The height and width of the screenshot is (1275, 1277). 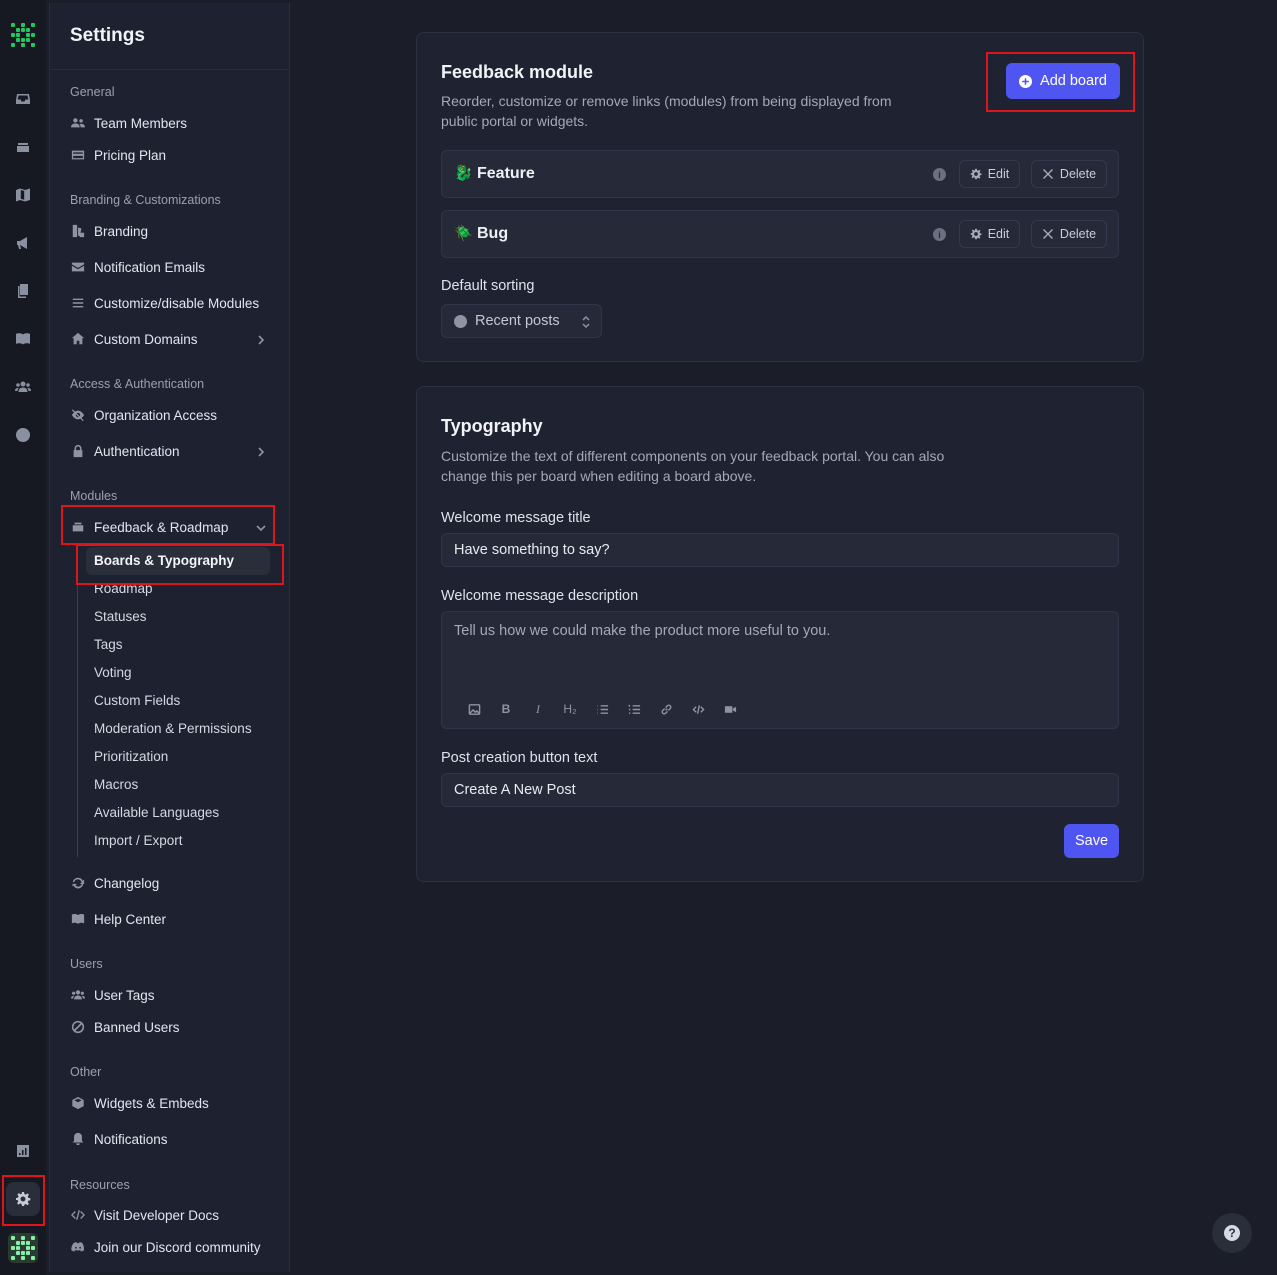 What do you see at coordinates (1091, 841) in the screenshot?
I see `save-button: Save` at bounding box center [1091, 841].